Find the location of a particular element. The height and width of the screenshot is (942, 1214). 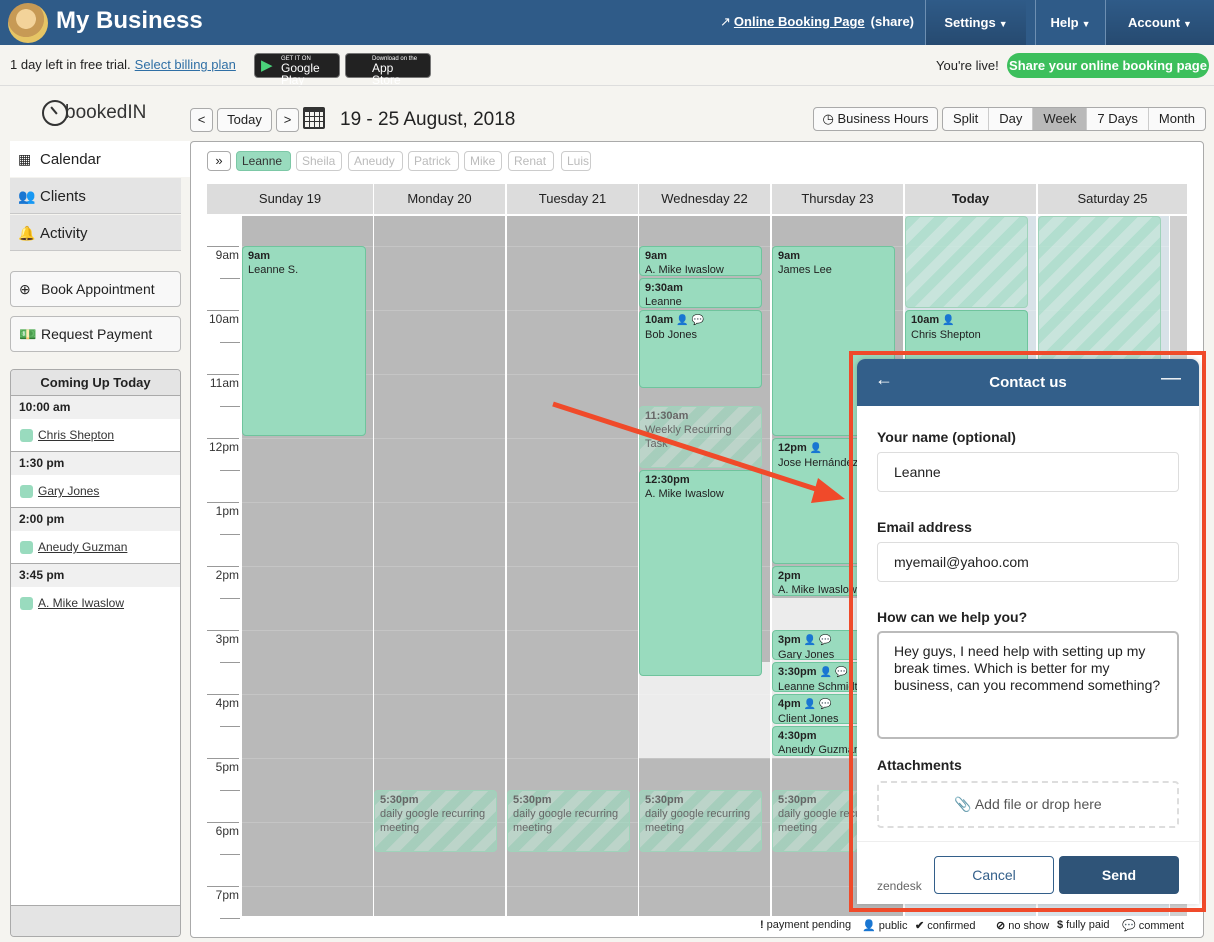

staff-filter-leanne: Leanne is located at coordinates (263, 161).